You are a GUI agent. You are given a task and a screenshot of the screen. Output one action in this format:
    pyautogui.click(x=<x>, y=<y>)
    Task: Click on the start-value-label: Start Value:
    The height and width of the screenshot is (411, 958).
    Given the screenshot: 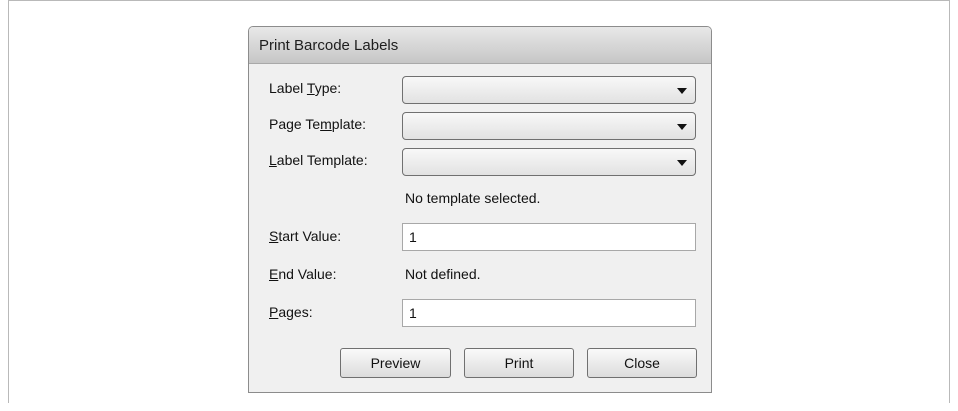 What is the action you would take?
    pyautogui.click(x=305, y=236)
    